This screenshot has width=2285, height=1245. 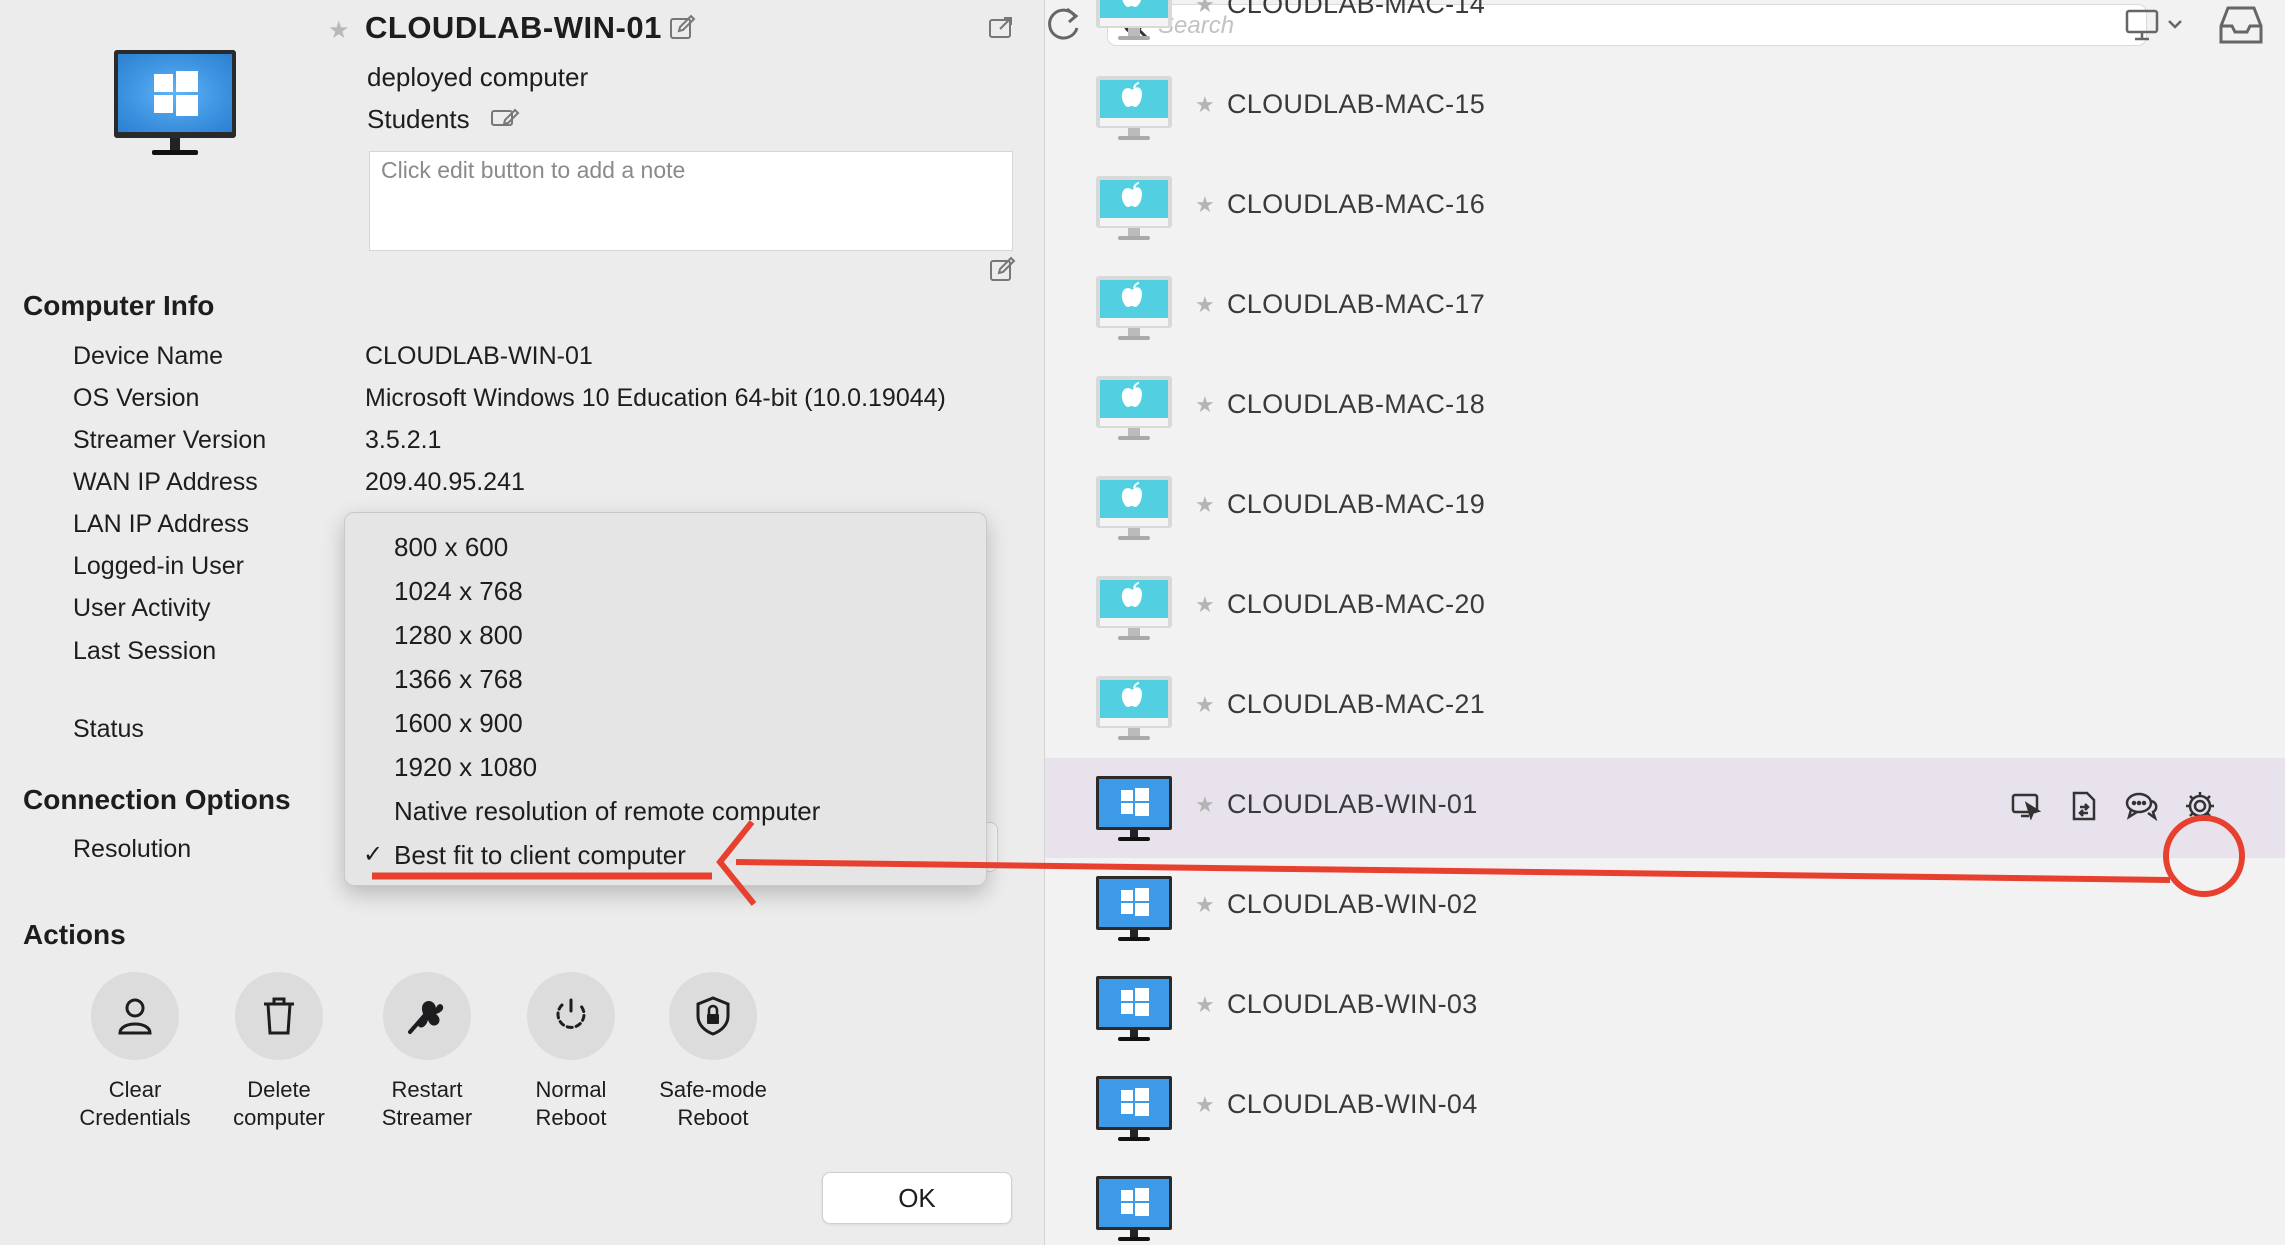 What do you see at coordinates (373, 854) in the screenshot?
I see `checkmark-icon: ✓` at bounding box center [373, 854].